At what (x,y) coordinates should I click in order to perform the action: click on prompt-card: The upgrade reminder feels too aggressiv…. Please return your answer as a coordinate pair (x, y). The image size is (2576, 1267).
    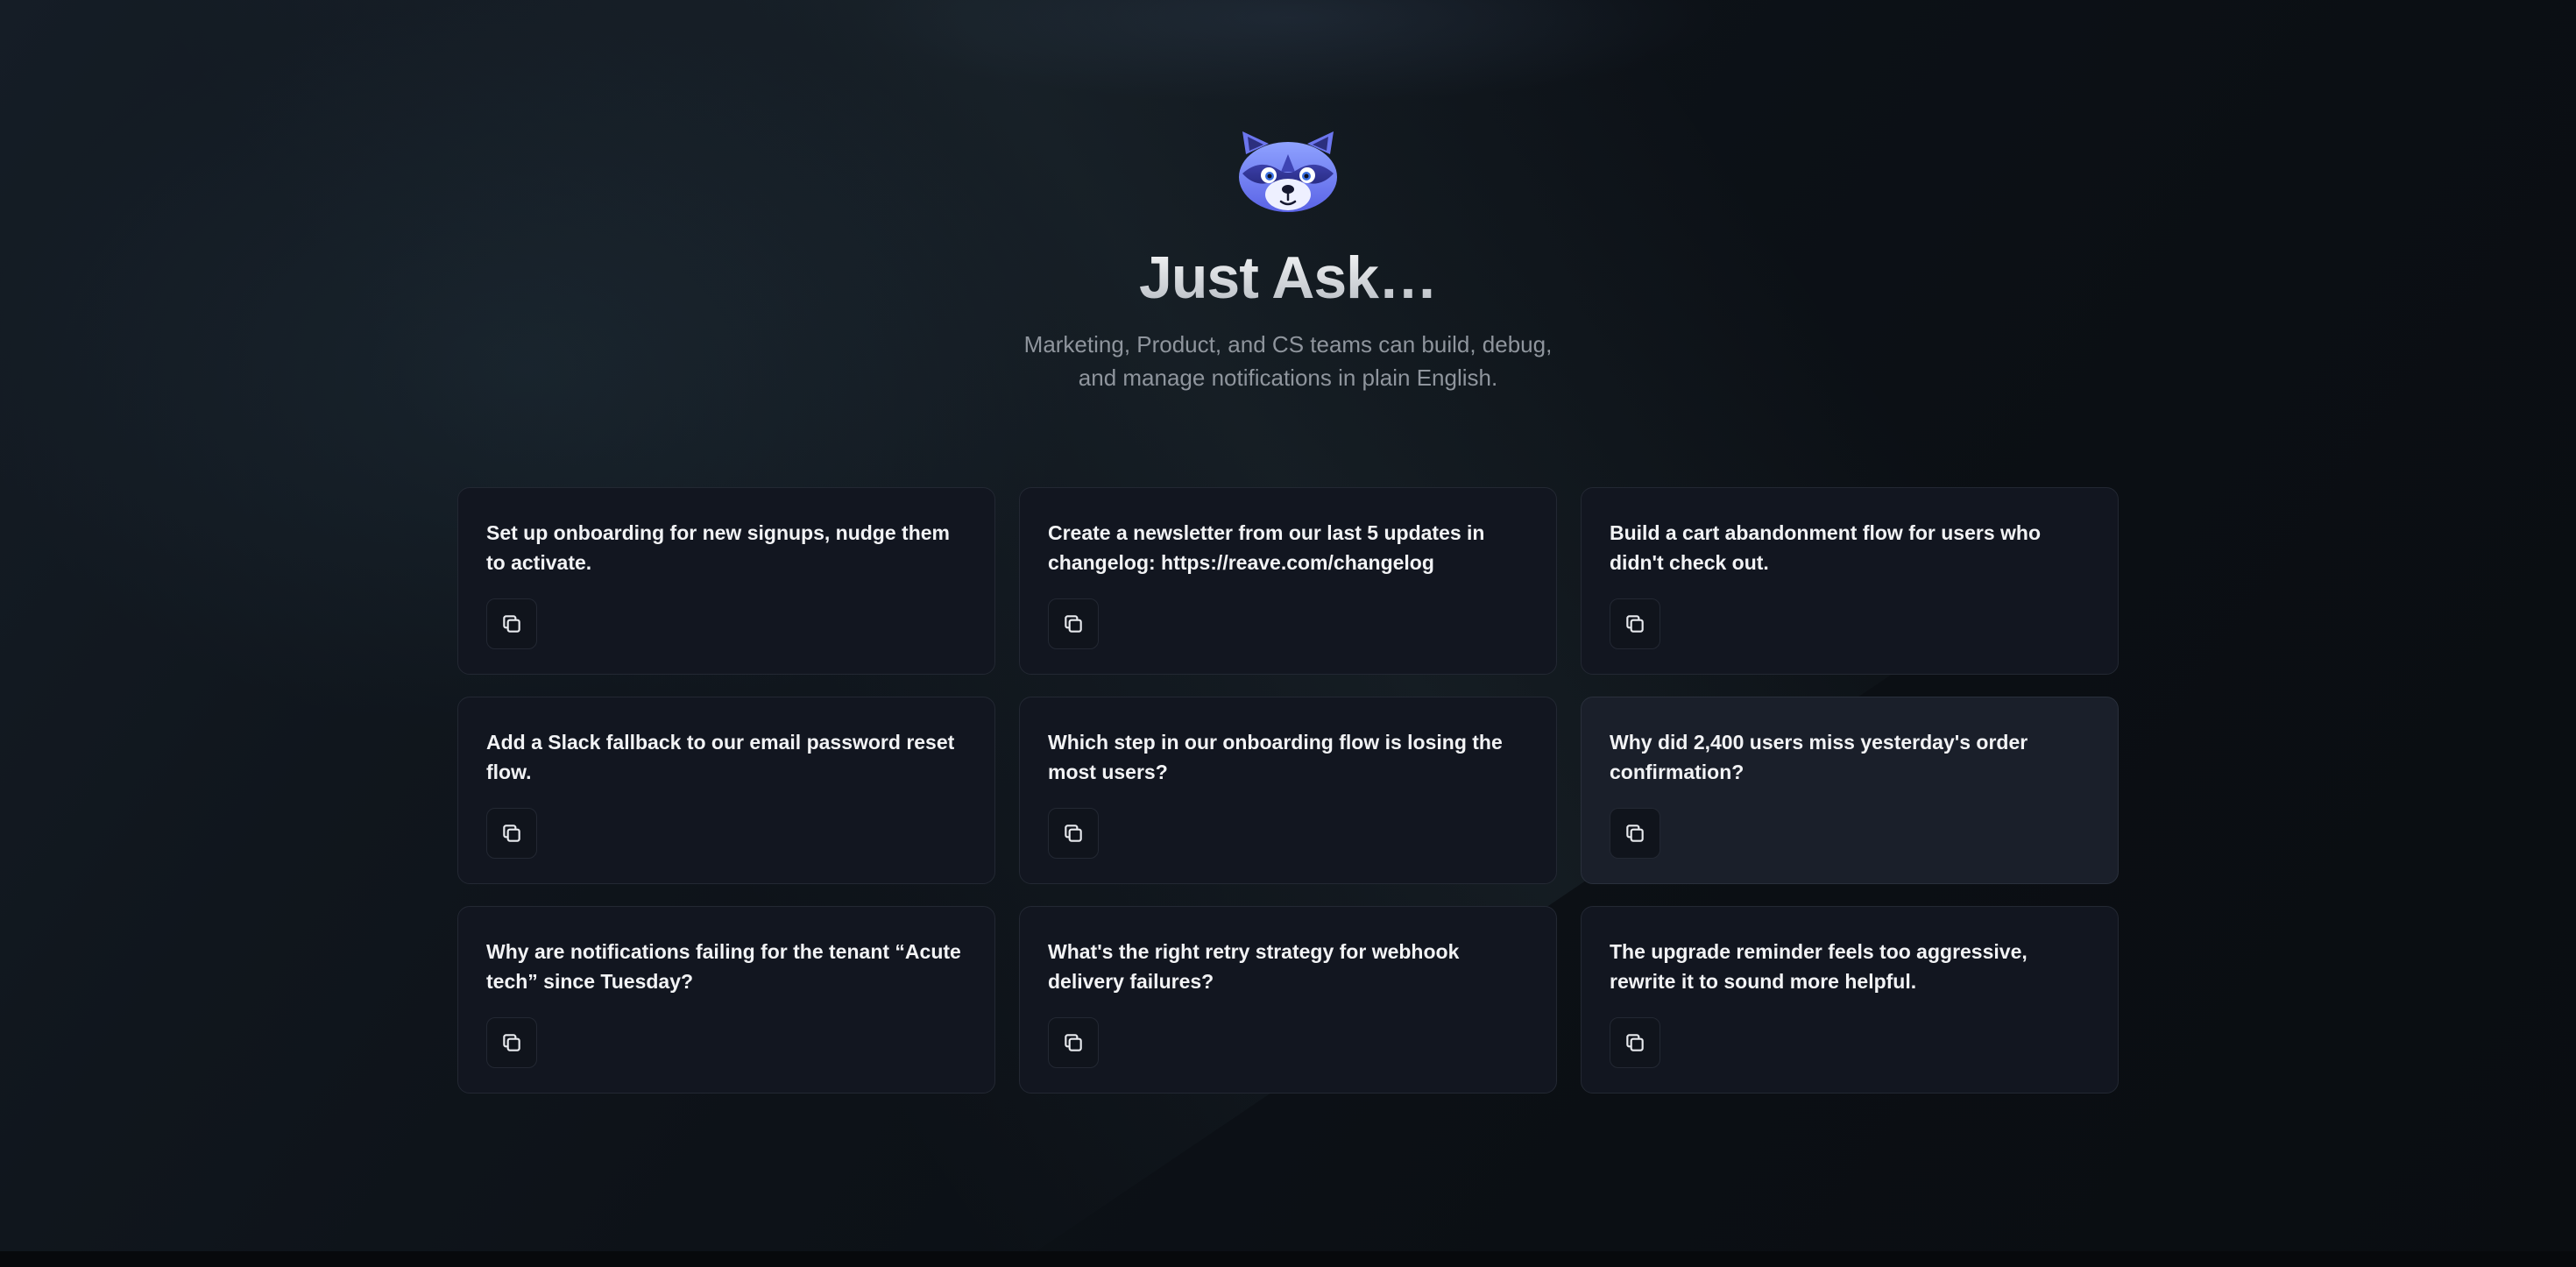
    Looking at the image, I should click on (1850, 1000).